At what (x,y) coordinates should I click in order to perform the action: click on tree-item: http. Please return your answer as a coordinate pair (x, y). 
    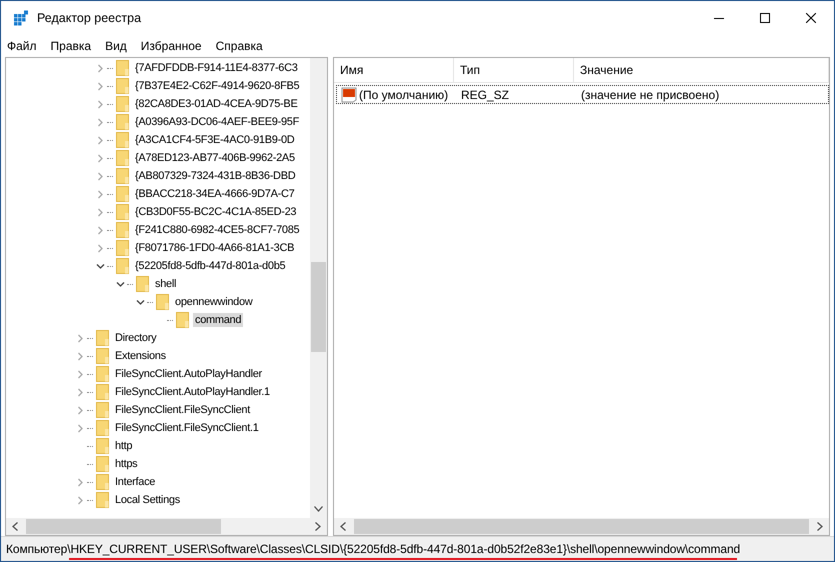
    Looking at the image, I should click on (123, 446).